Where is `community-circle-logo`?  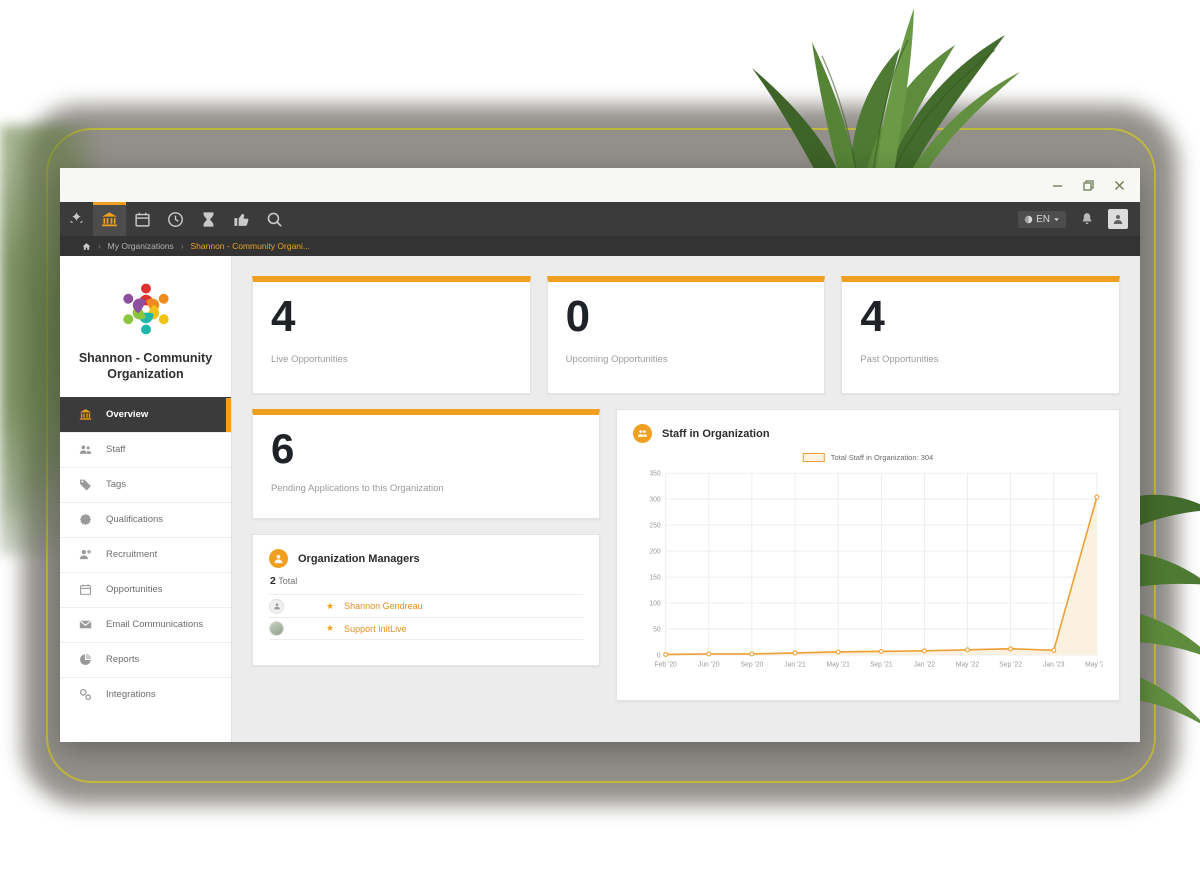 community-circle-logo is located at coordinates (145, 309).